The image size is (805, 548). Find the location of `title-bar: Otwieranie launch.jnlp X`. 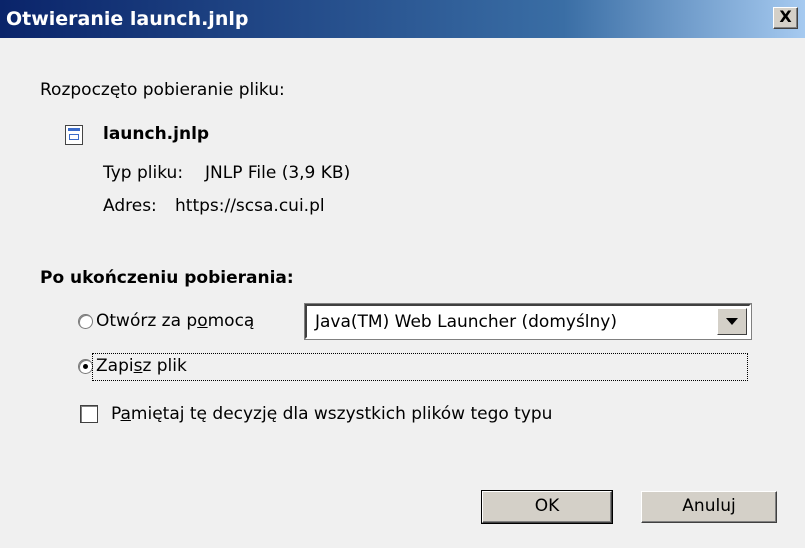

title-bar: Otwieranie launch.jnlp X is located at coordinates (402, 19).